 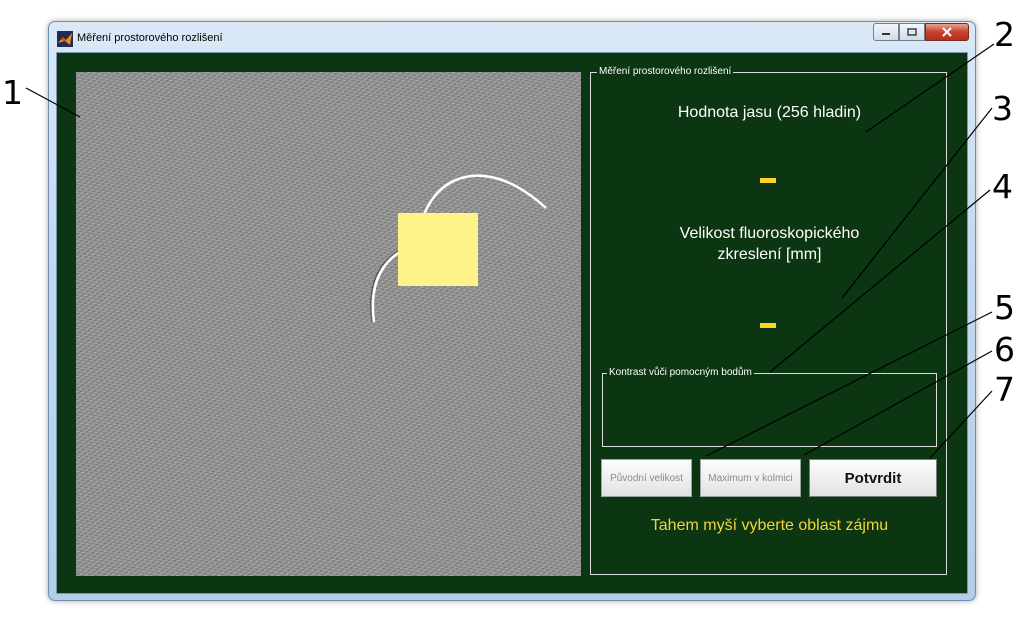 I want to click on callout-5: 5, so click(x=1004, y=307).